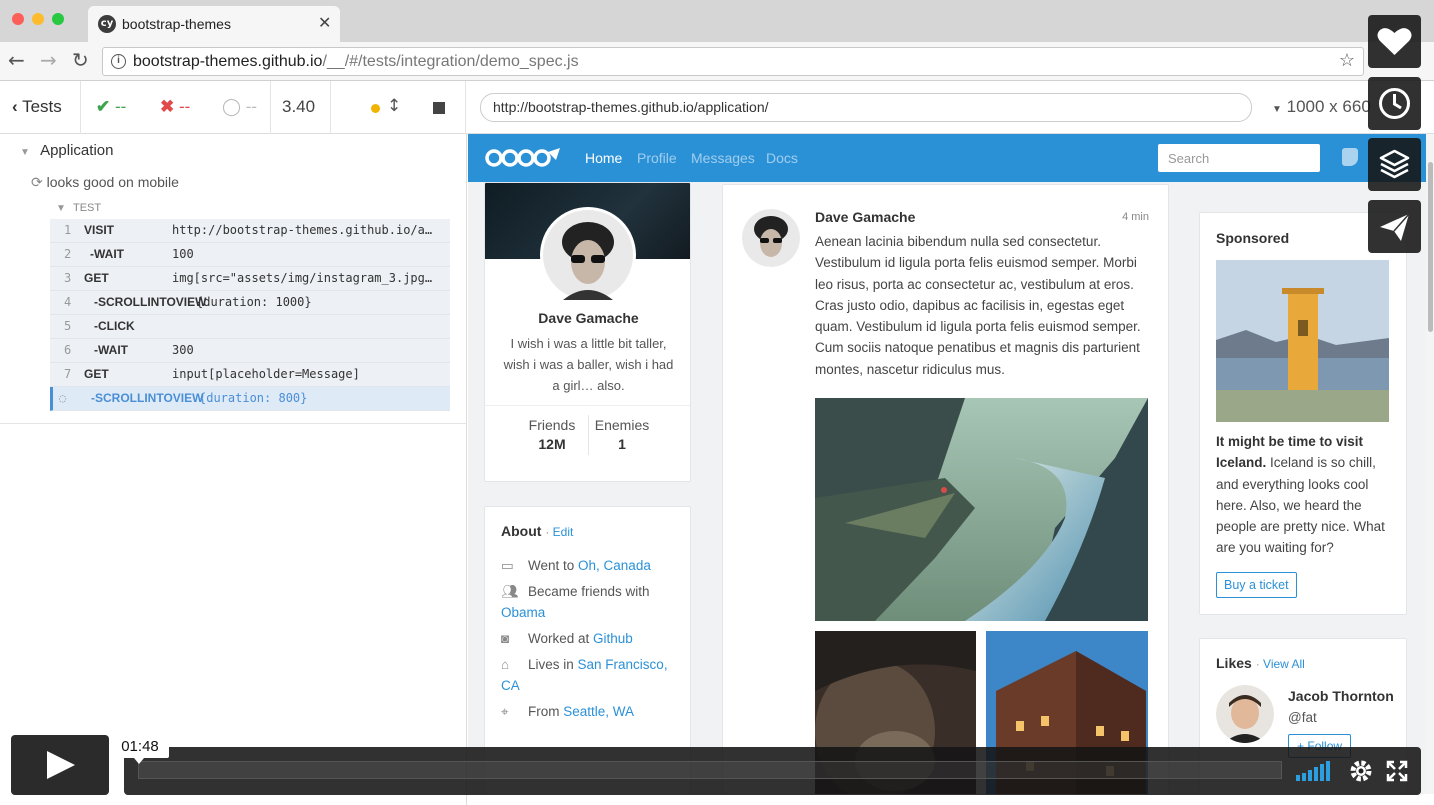  Describe the element at coordinates (176, 24) in the screenshot. I see `tab-title: bootstrap-themes` at that location.